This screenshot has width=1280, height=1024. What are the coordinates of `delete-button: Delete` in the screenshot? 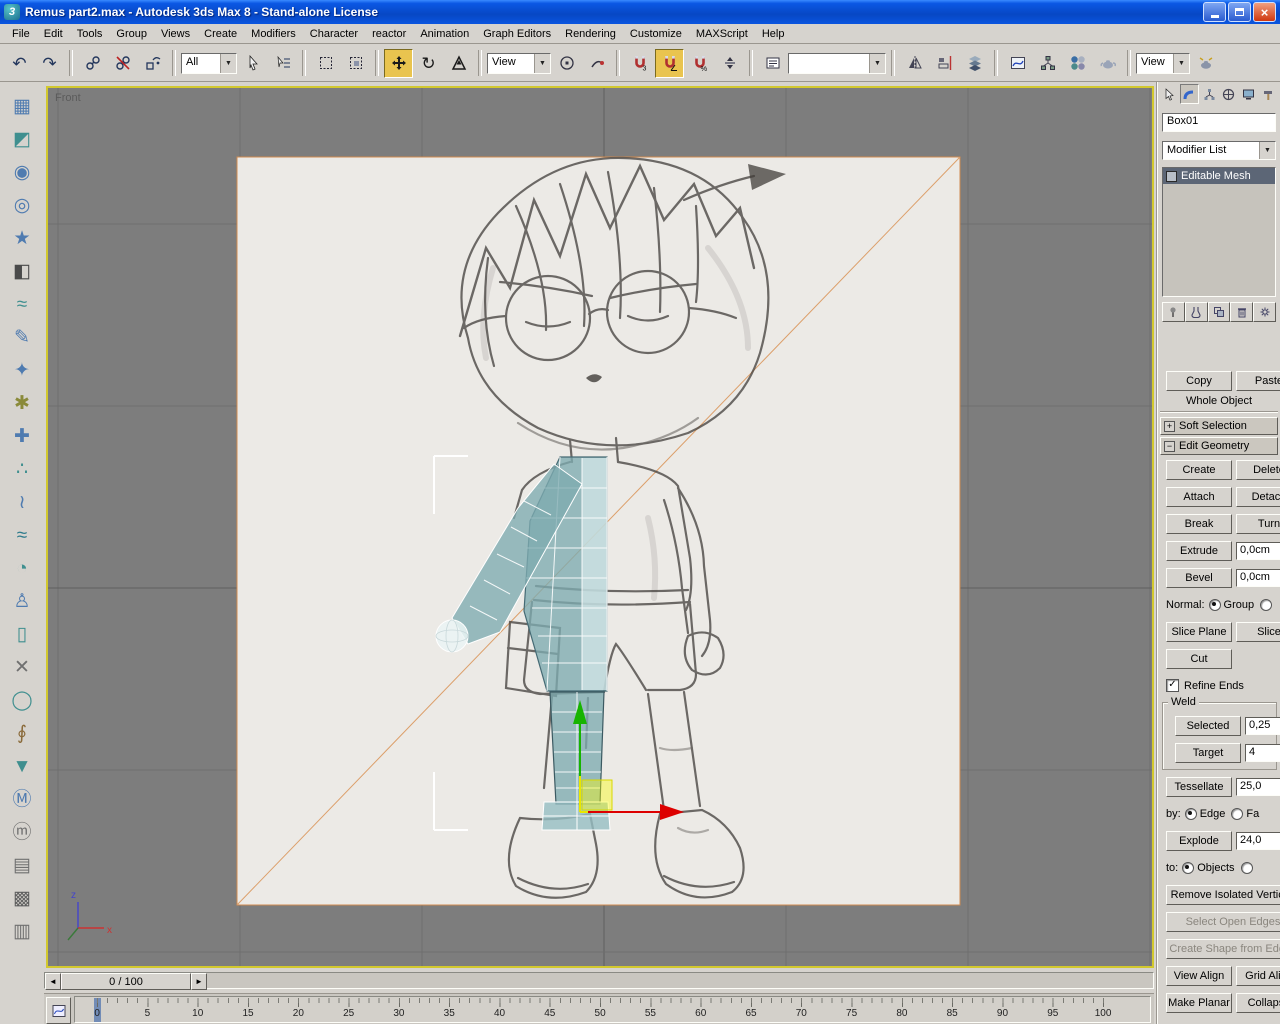 It's located at (1258, 469).